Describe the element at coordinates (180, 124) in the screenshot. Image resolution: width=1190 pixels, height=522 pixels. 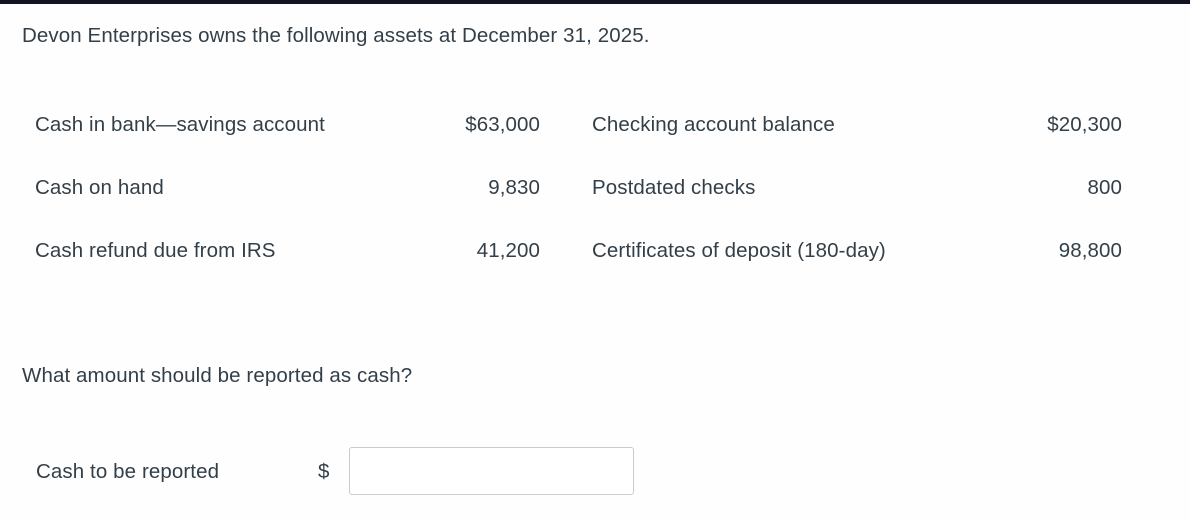
I see `asset-label-left: Cash in bank—savings account` at that location.